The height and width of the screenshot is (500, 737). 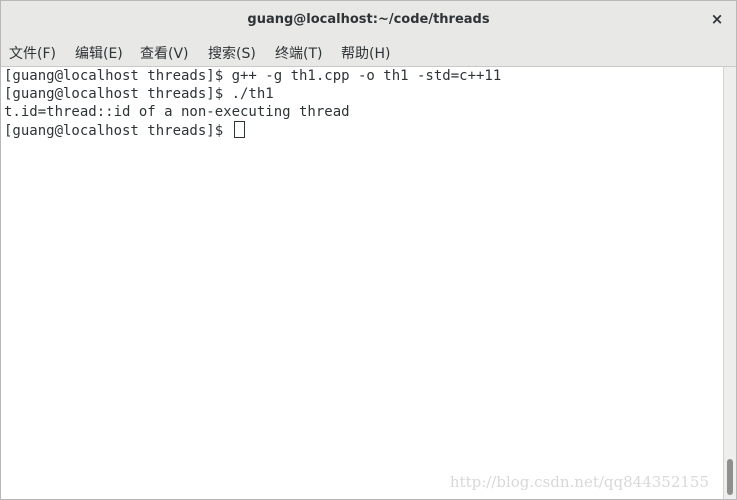 What do you see at coordinates (730, 477) in the screenshot?
I see `scrollbar-thumb` at bounding box center [730, 477].